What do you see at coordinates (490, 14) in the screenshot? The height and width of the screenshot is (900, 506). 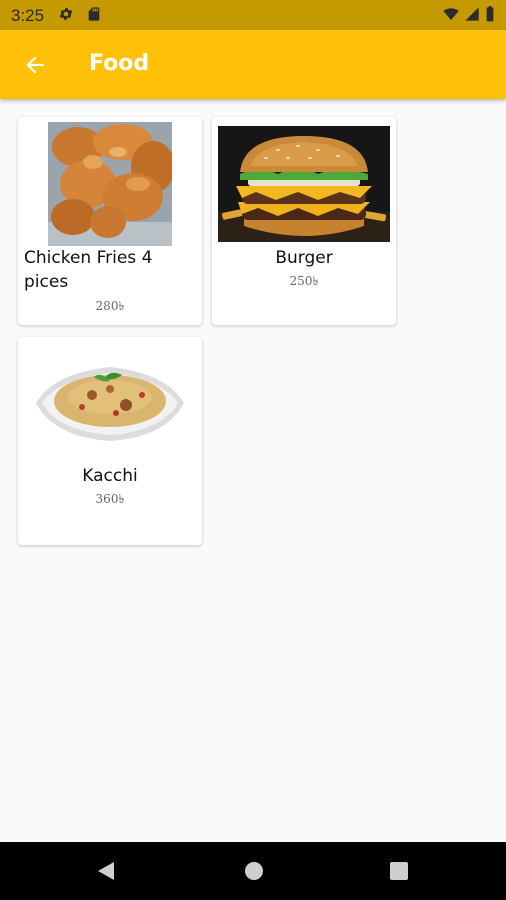 I see `battery-icon` at bounding box center [490, 14].